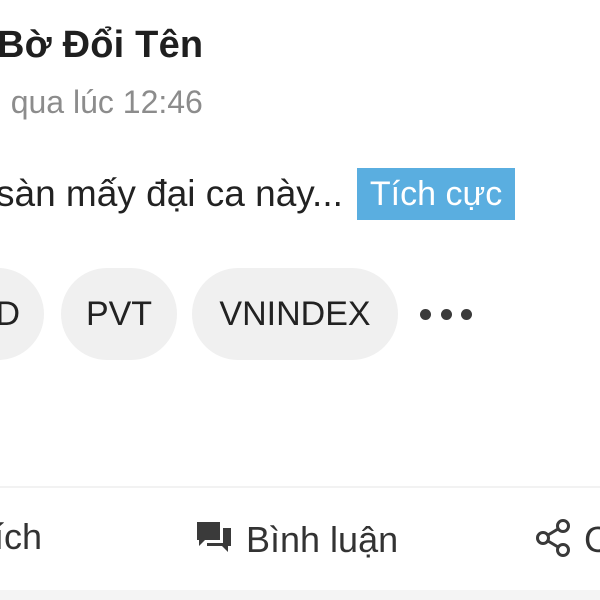  Describe the element at coordinates (214, 540) in the screenshot. I see `comment-icon` at that location.